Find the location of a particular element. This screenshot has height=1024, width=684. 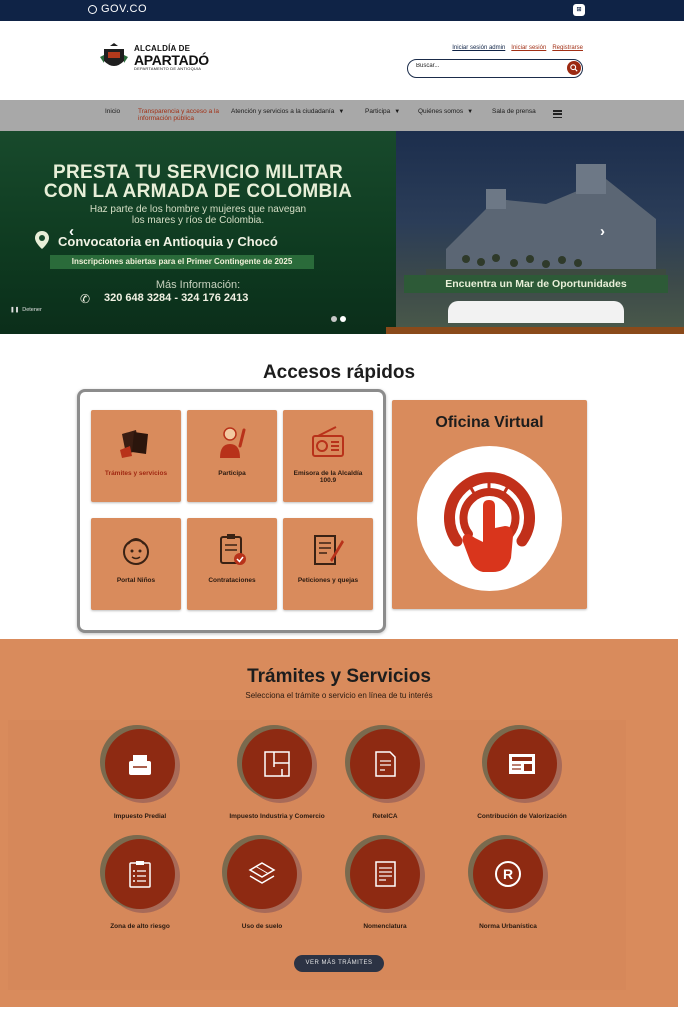

nav-item-sala-de-prensa: Sala de prensa is located at coordinates (514, 111).